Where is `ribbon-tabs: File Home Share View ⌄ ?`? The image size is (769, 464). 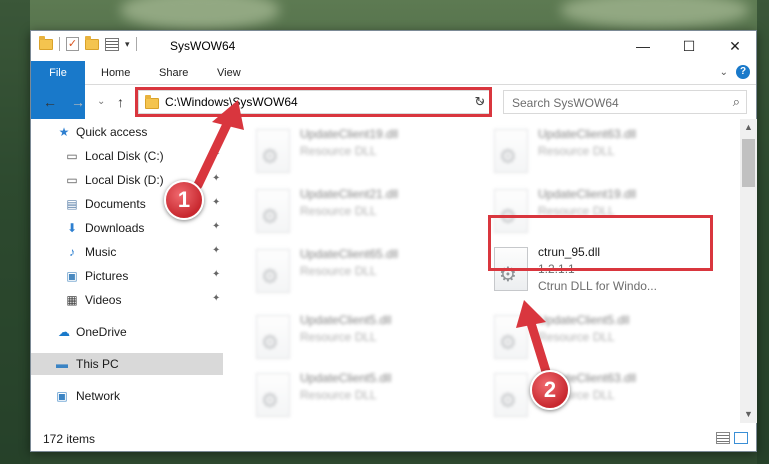
ribbon-tabs: File Home Share View ⌄ ? is located at coordinates (393, 90).